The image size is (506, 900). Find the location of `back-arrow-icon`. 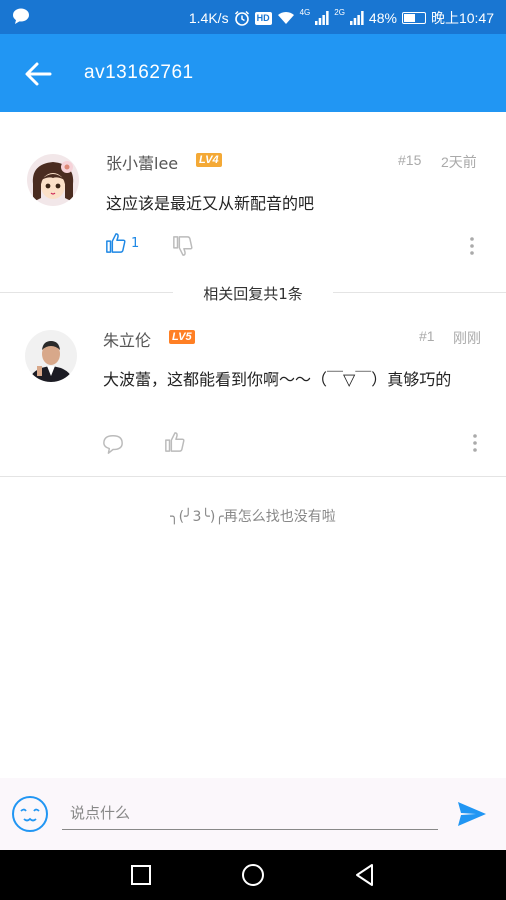

back-arrow-icon is located at coordinates (38, 74).